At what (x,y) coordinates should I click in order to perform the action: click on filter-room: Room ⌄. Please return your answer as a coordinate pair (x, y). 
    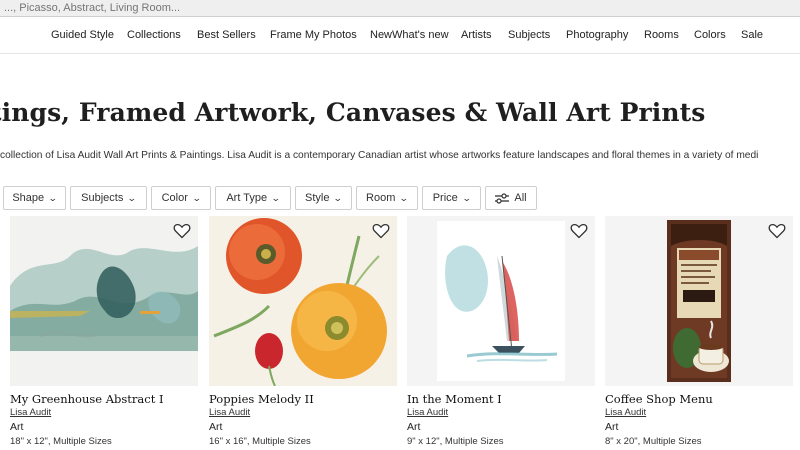
    Looking at the image, I should click on (387, 198).